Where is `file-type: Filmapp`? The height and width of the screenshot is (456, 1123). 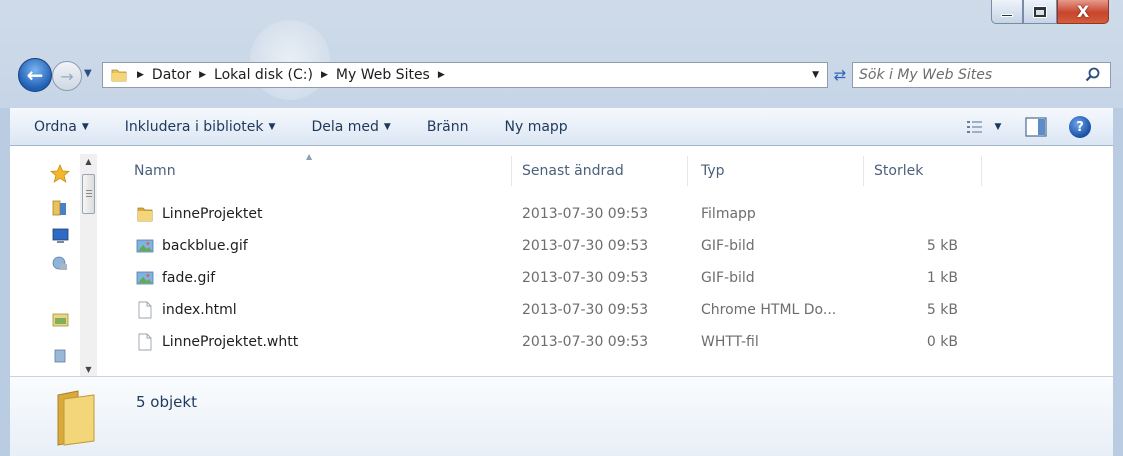 file-type: Filmapp is located at coordinates (728, 214).